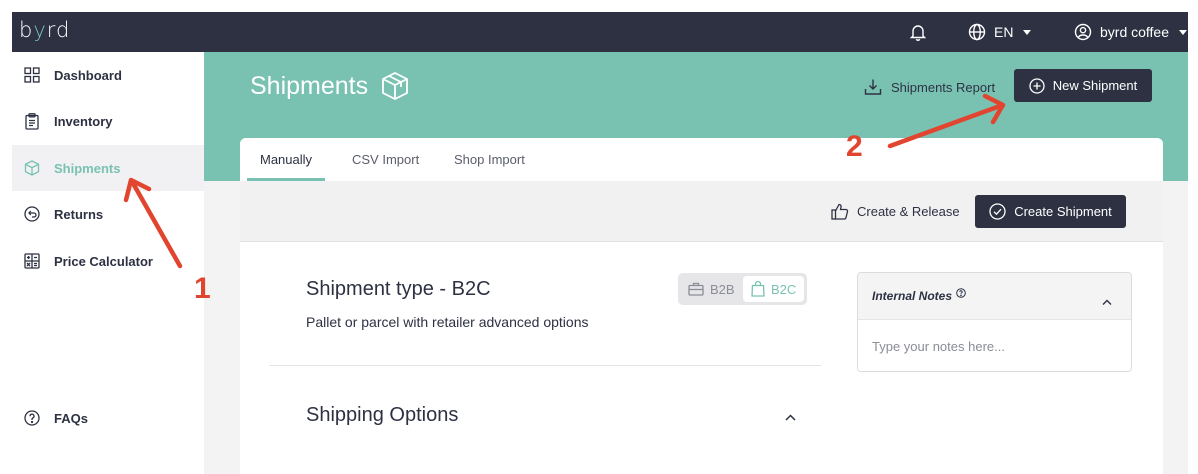 The image size is (1198, 474). I want to click on action-bar: Create & Release Create Shipment, so click(701, 211).